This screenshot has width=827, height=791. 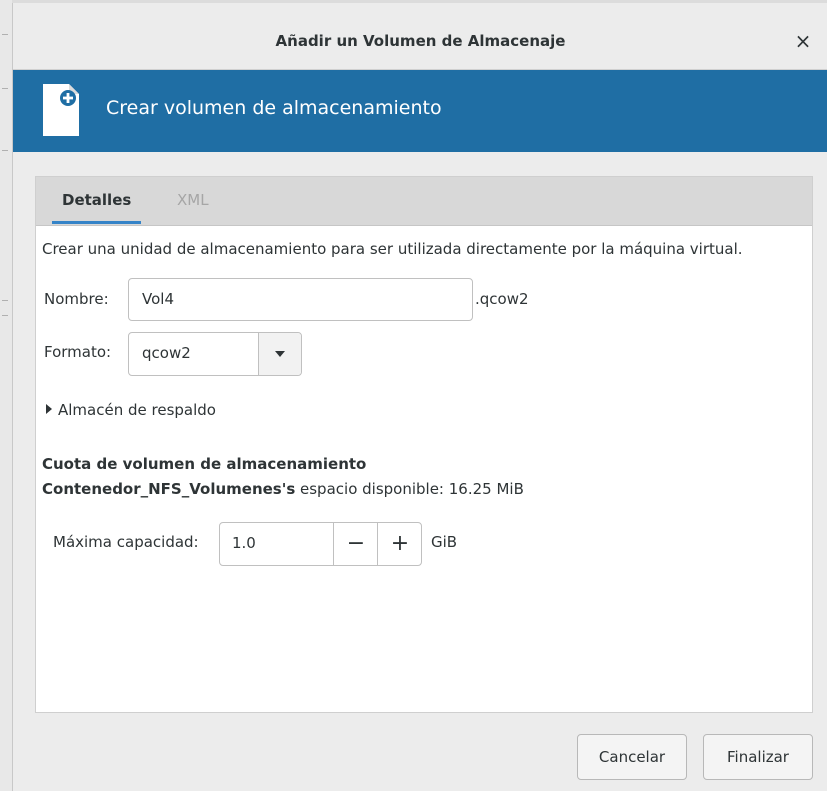 I want to click on backing-store-expander: Almacén de respaldo, so click(x=131, y=410).